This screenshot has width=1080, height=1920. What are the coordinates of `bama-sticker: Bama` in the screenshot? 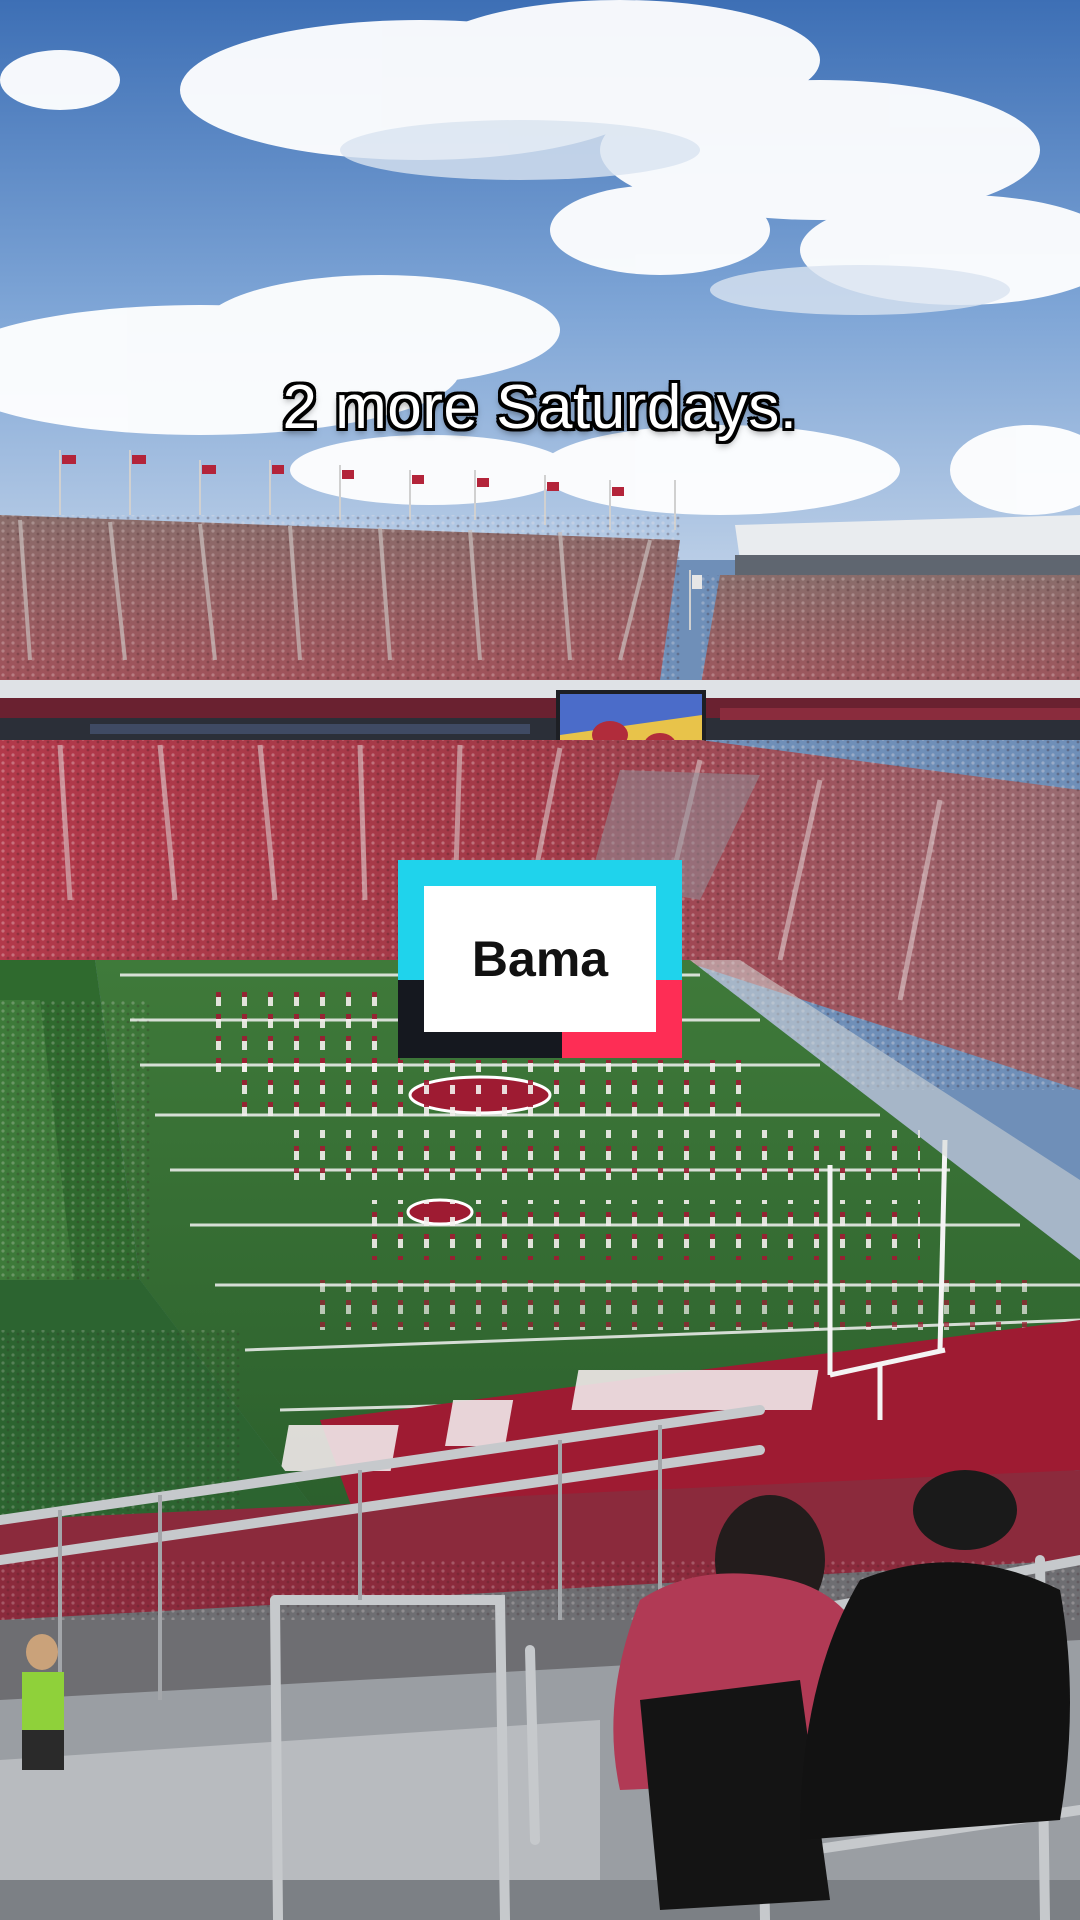 It's located at (540, 959).